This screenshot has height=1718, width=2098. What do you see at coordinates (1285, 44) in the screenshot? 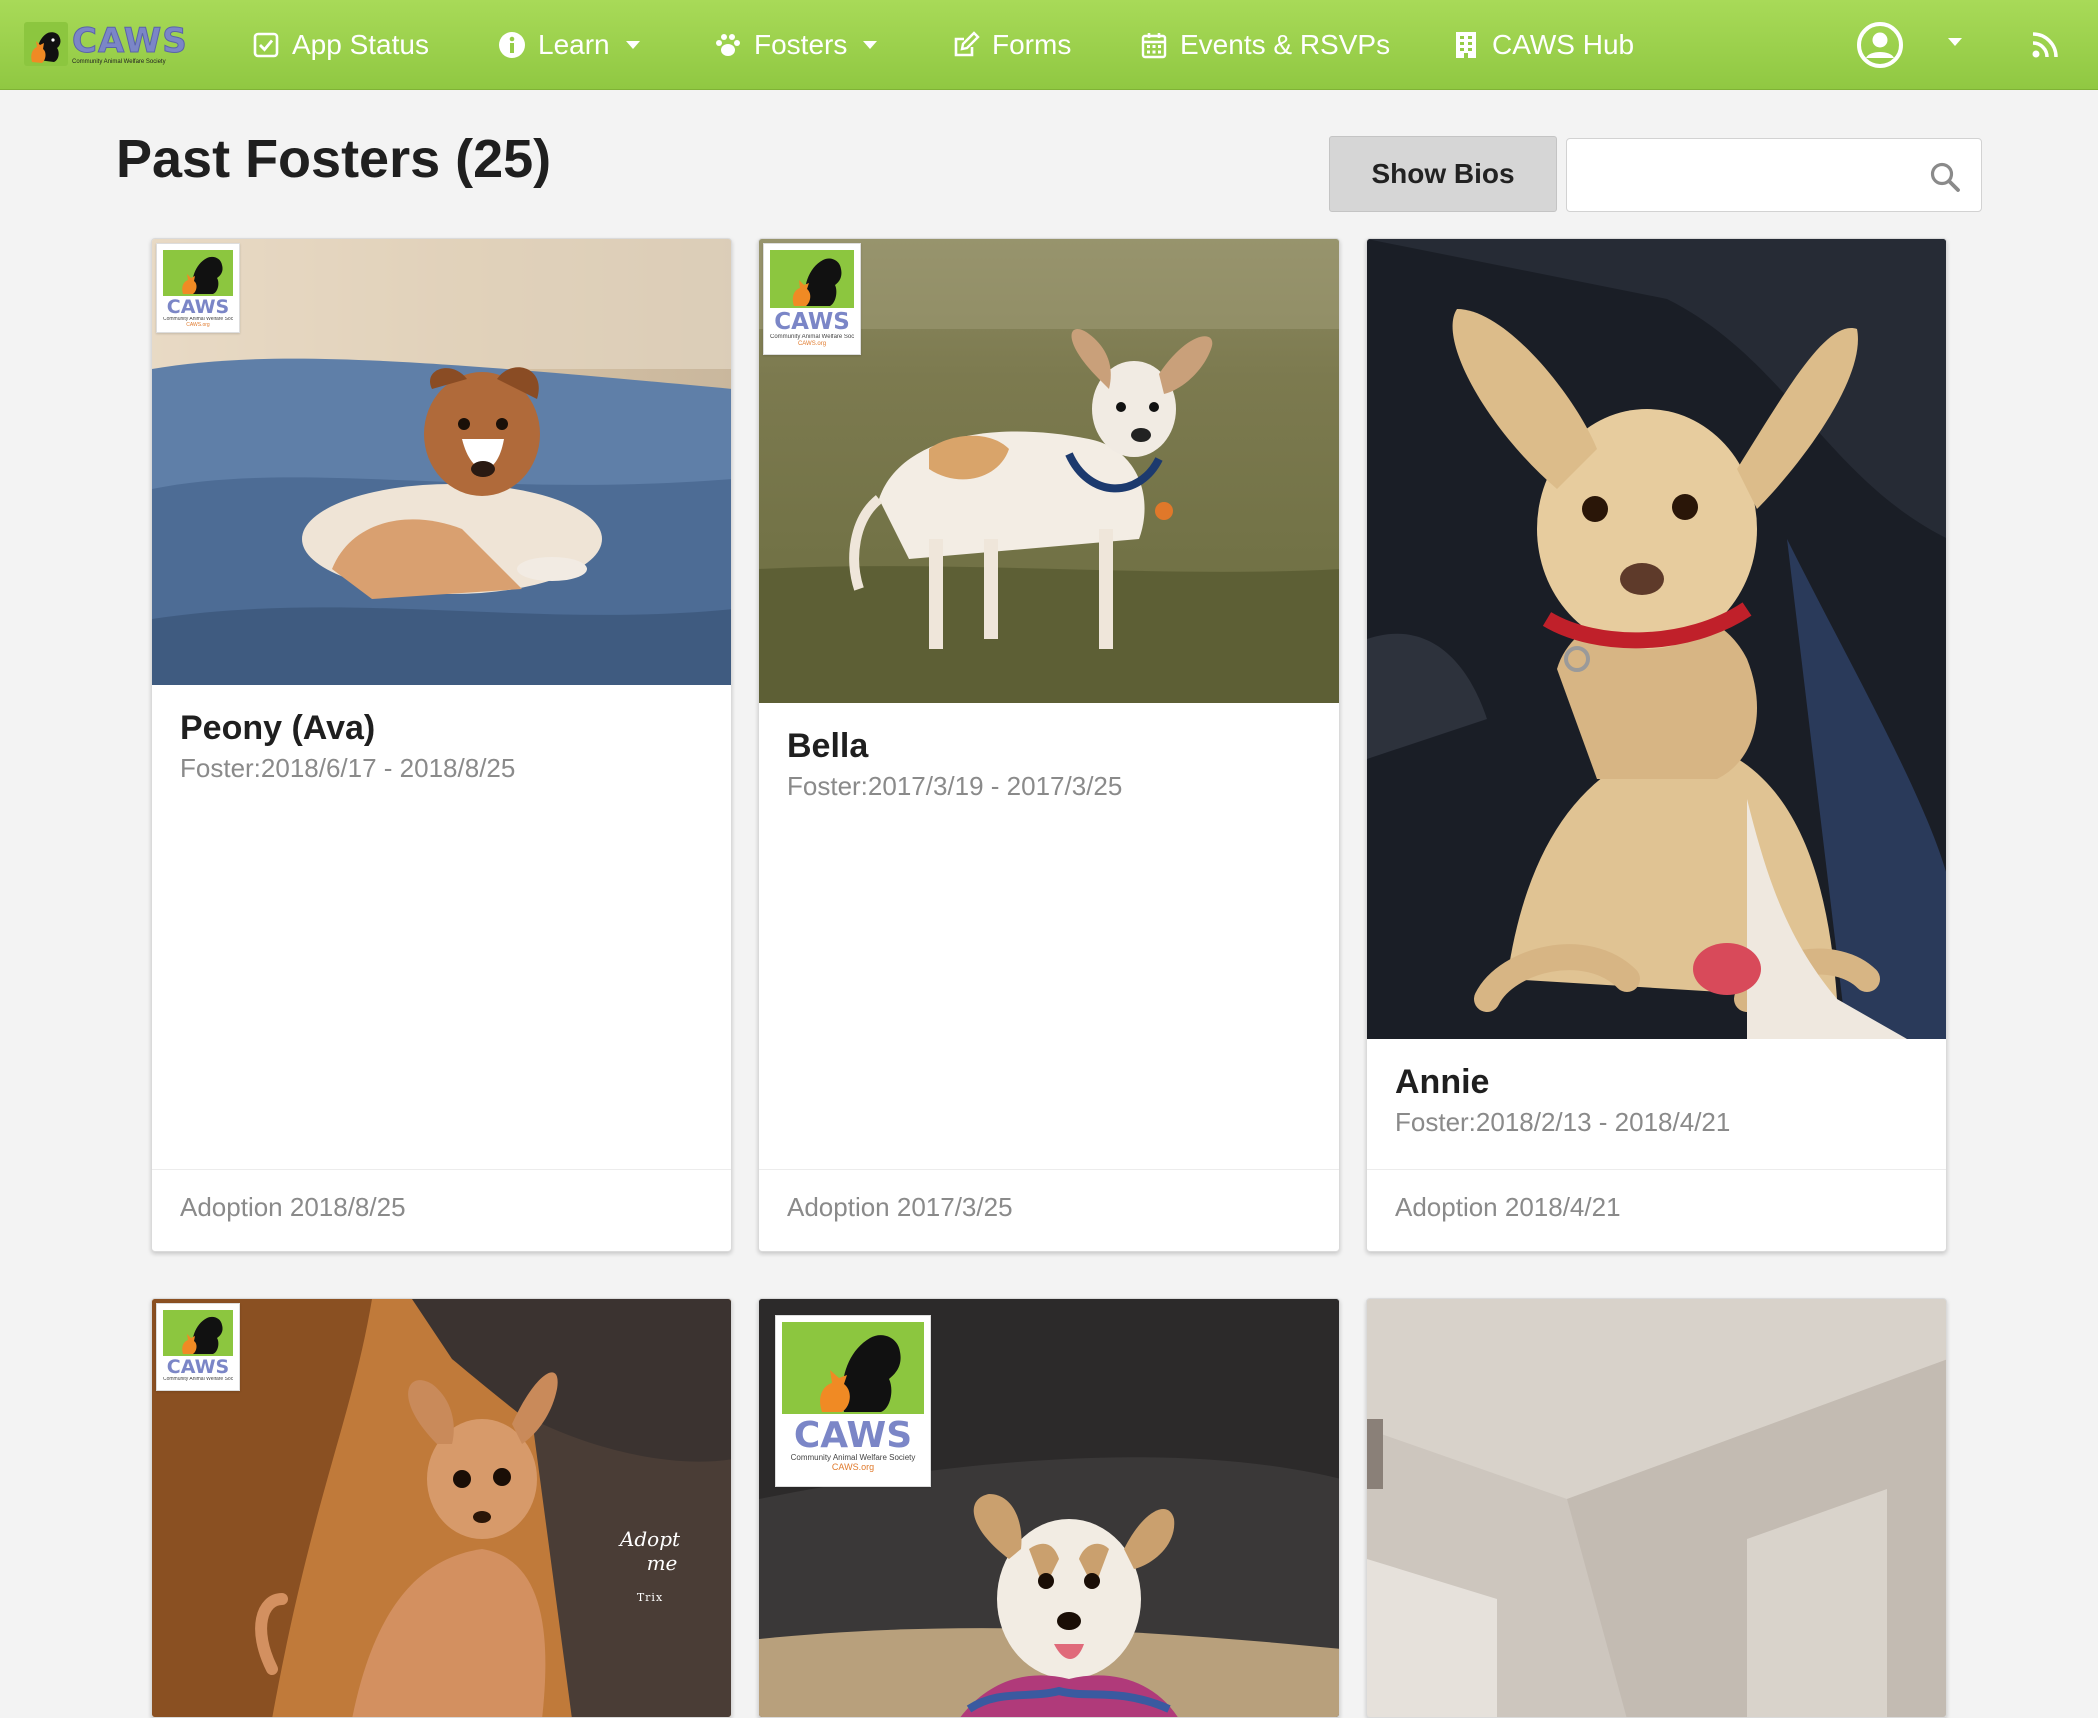
I see `nav-events-label: Events & RSVPs` at bounding box center [1285, 44].